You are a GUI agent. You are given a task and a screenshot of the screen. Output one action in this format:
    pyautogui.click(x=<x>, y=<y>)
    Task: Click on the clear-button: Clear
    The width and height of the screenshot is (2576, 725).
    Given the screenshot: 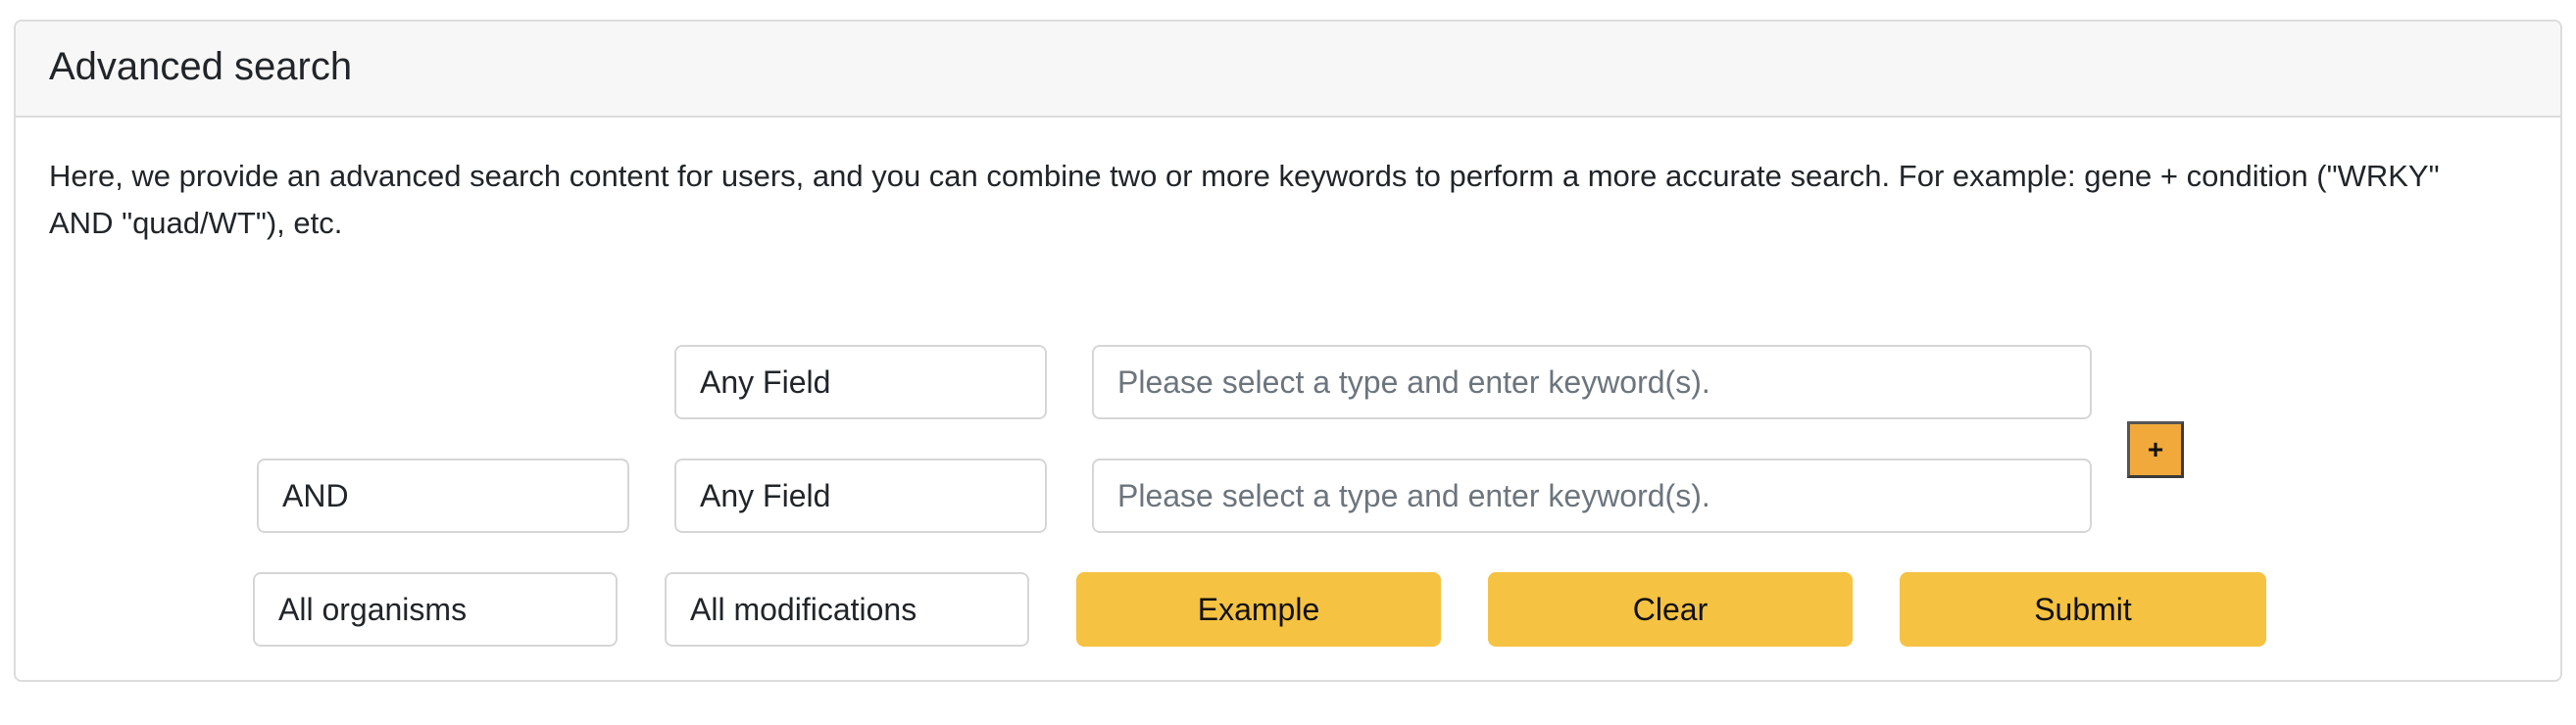 What is the action you would take?
    pyautogui.click(x=1670, y=609)
    